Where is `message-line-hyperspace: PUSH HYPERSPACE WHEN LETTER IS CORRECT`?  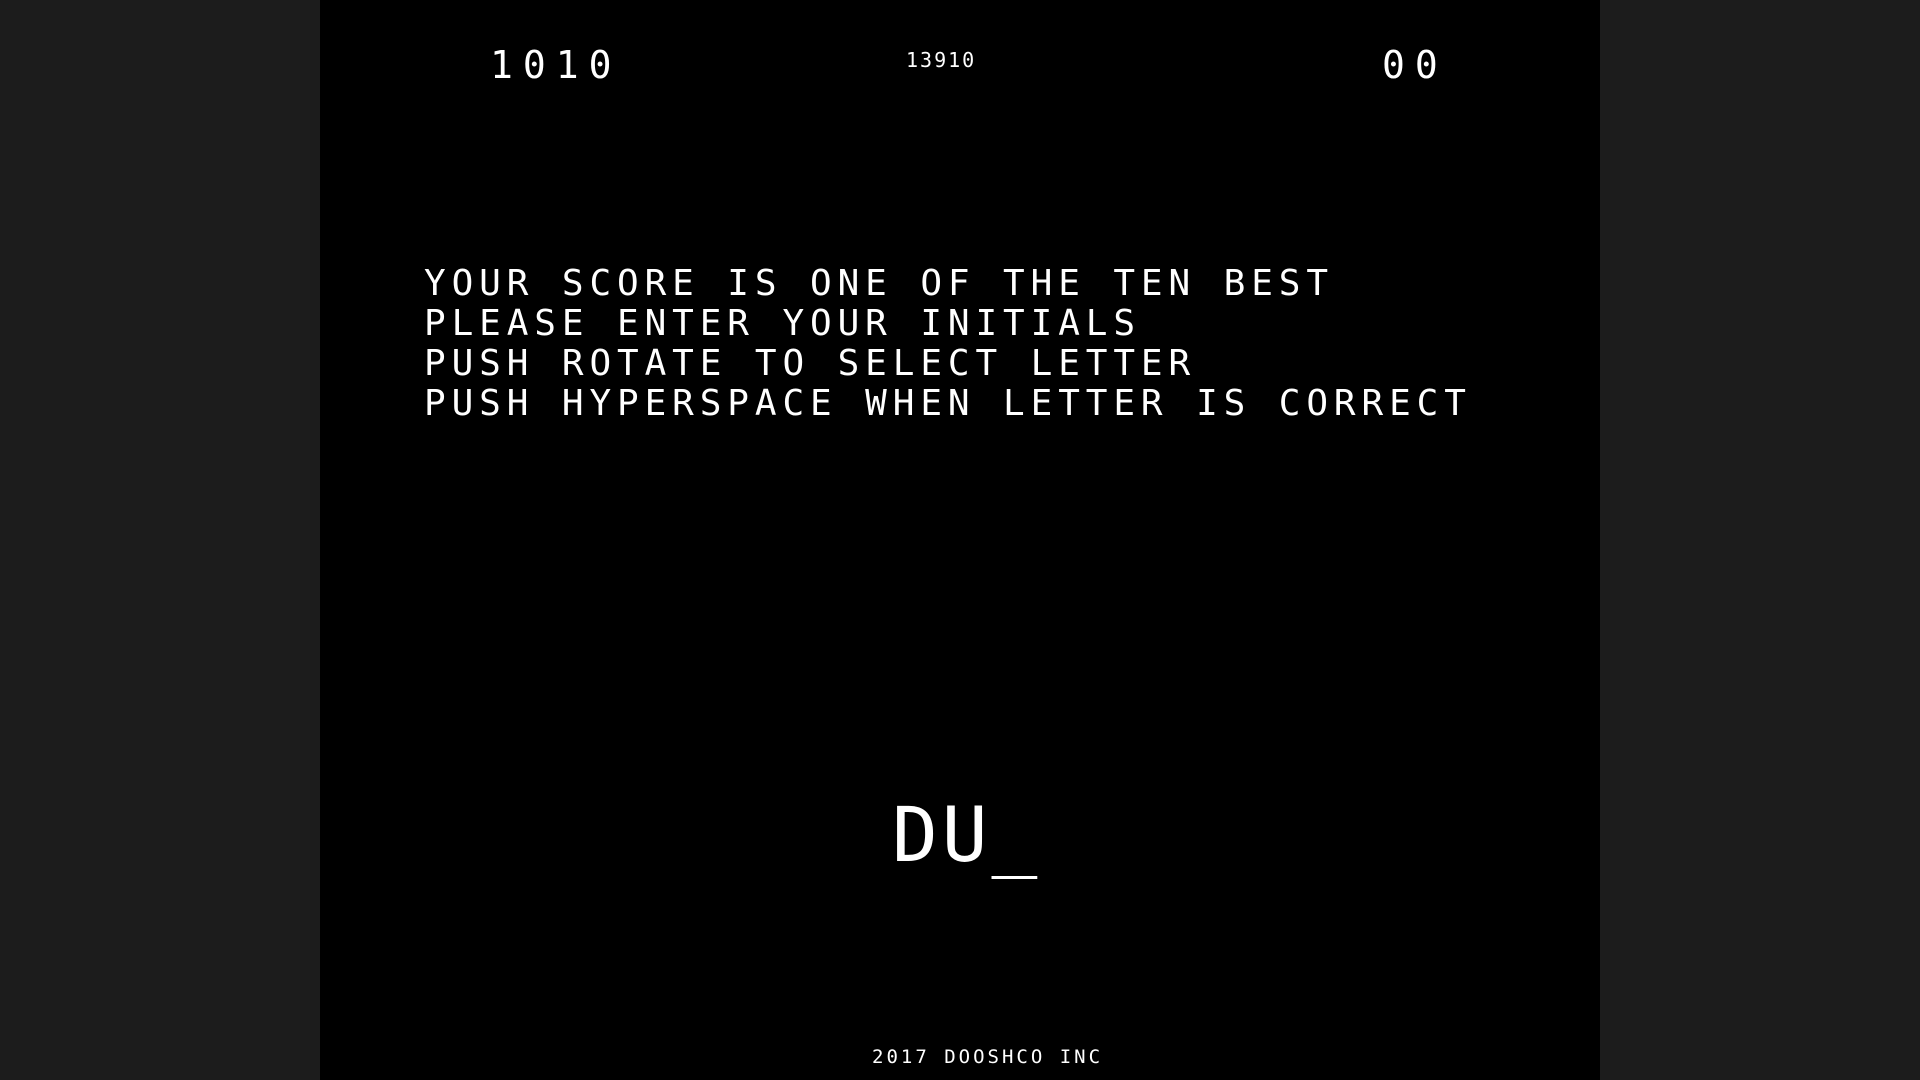
message-line-hyperspace: PUSH HYPERSPACE WHEN LETTER IS CORRECT is located at coordinates (948, 403).